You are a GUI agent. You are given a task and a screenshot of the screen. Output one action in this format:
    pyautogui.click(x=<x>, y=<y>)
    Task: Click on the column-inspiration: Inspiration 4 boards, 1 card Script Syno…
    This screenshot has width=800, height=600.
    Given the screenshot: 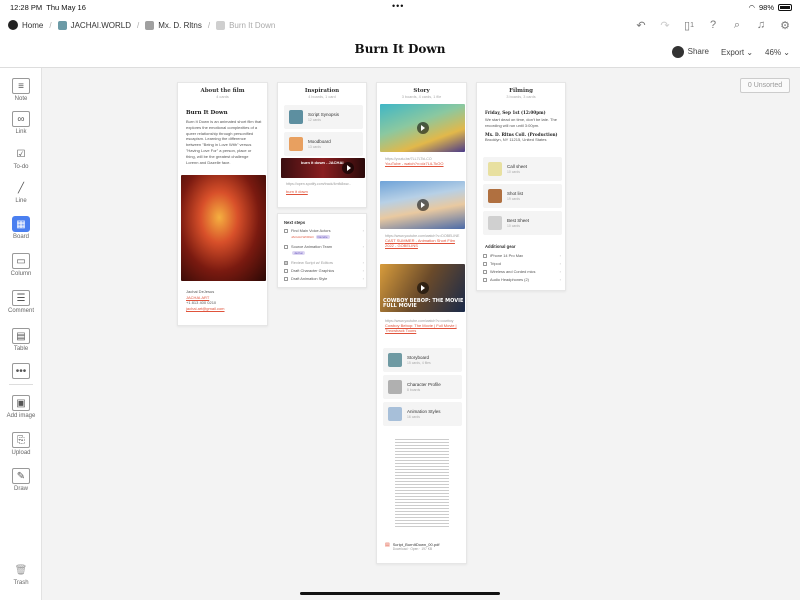 What is the action you would take?
    pyautogui.click(x=322, y=145)
    